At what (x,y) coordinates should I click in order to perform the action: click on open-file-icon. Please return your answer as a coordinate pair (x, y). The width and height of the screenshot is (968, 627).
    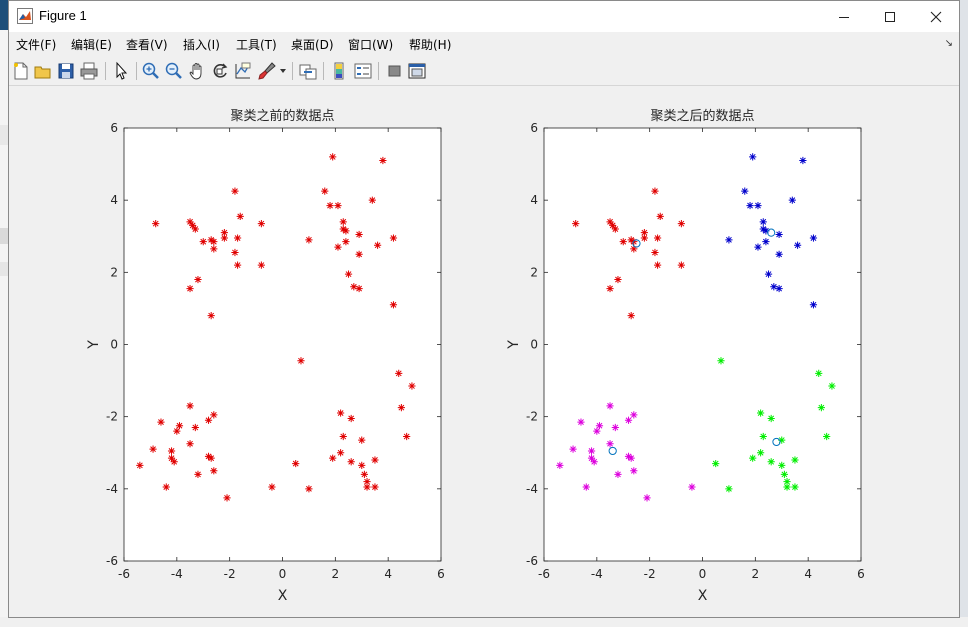
    Looking at the image, I should click on (43, 71).